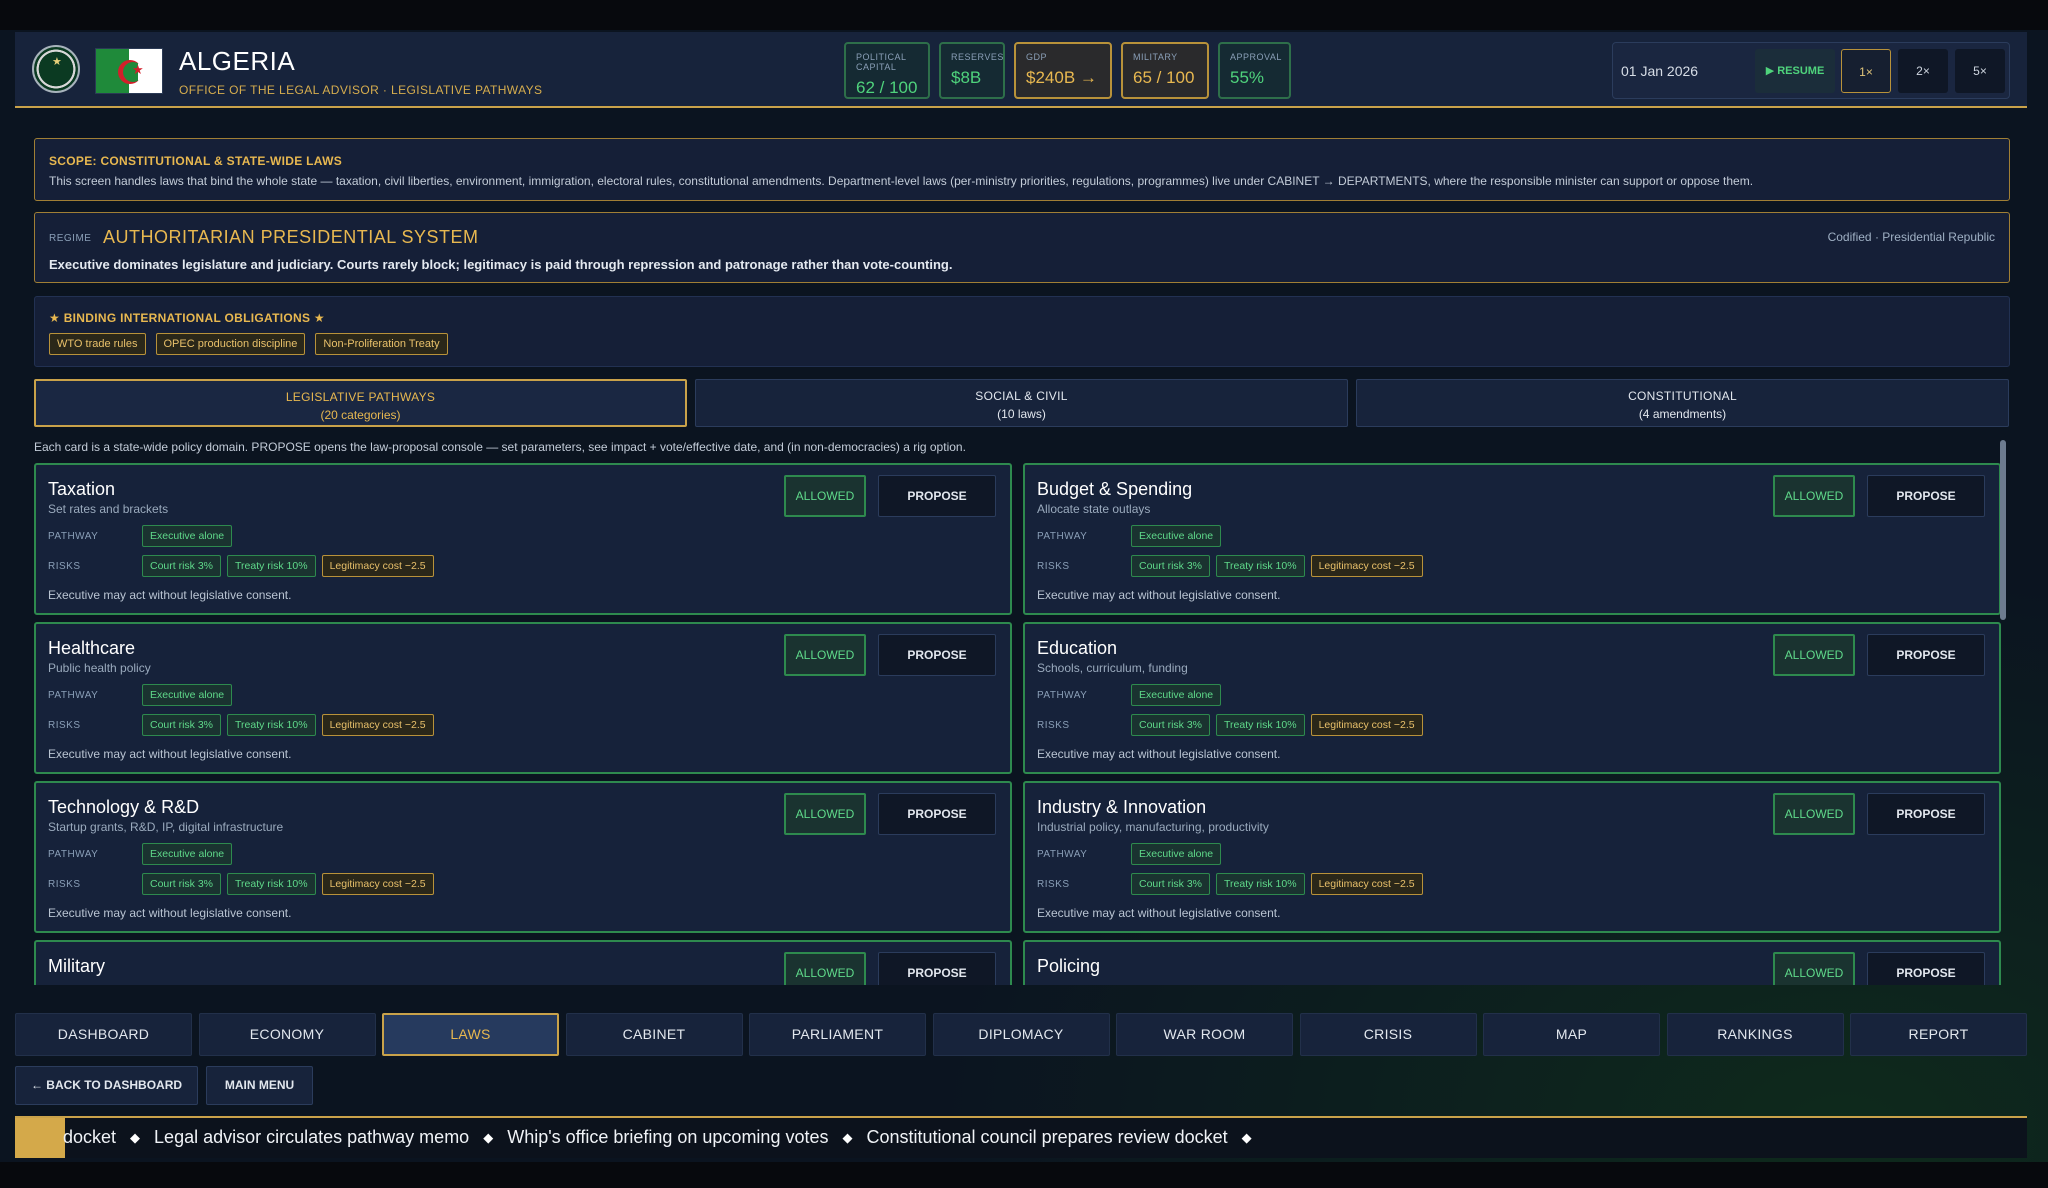  What do you see at coordinates (1063, 70) in the screenshot?
I see `stat-gdp: GDP $240B →` at bounding box center [1063, 70].